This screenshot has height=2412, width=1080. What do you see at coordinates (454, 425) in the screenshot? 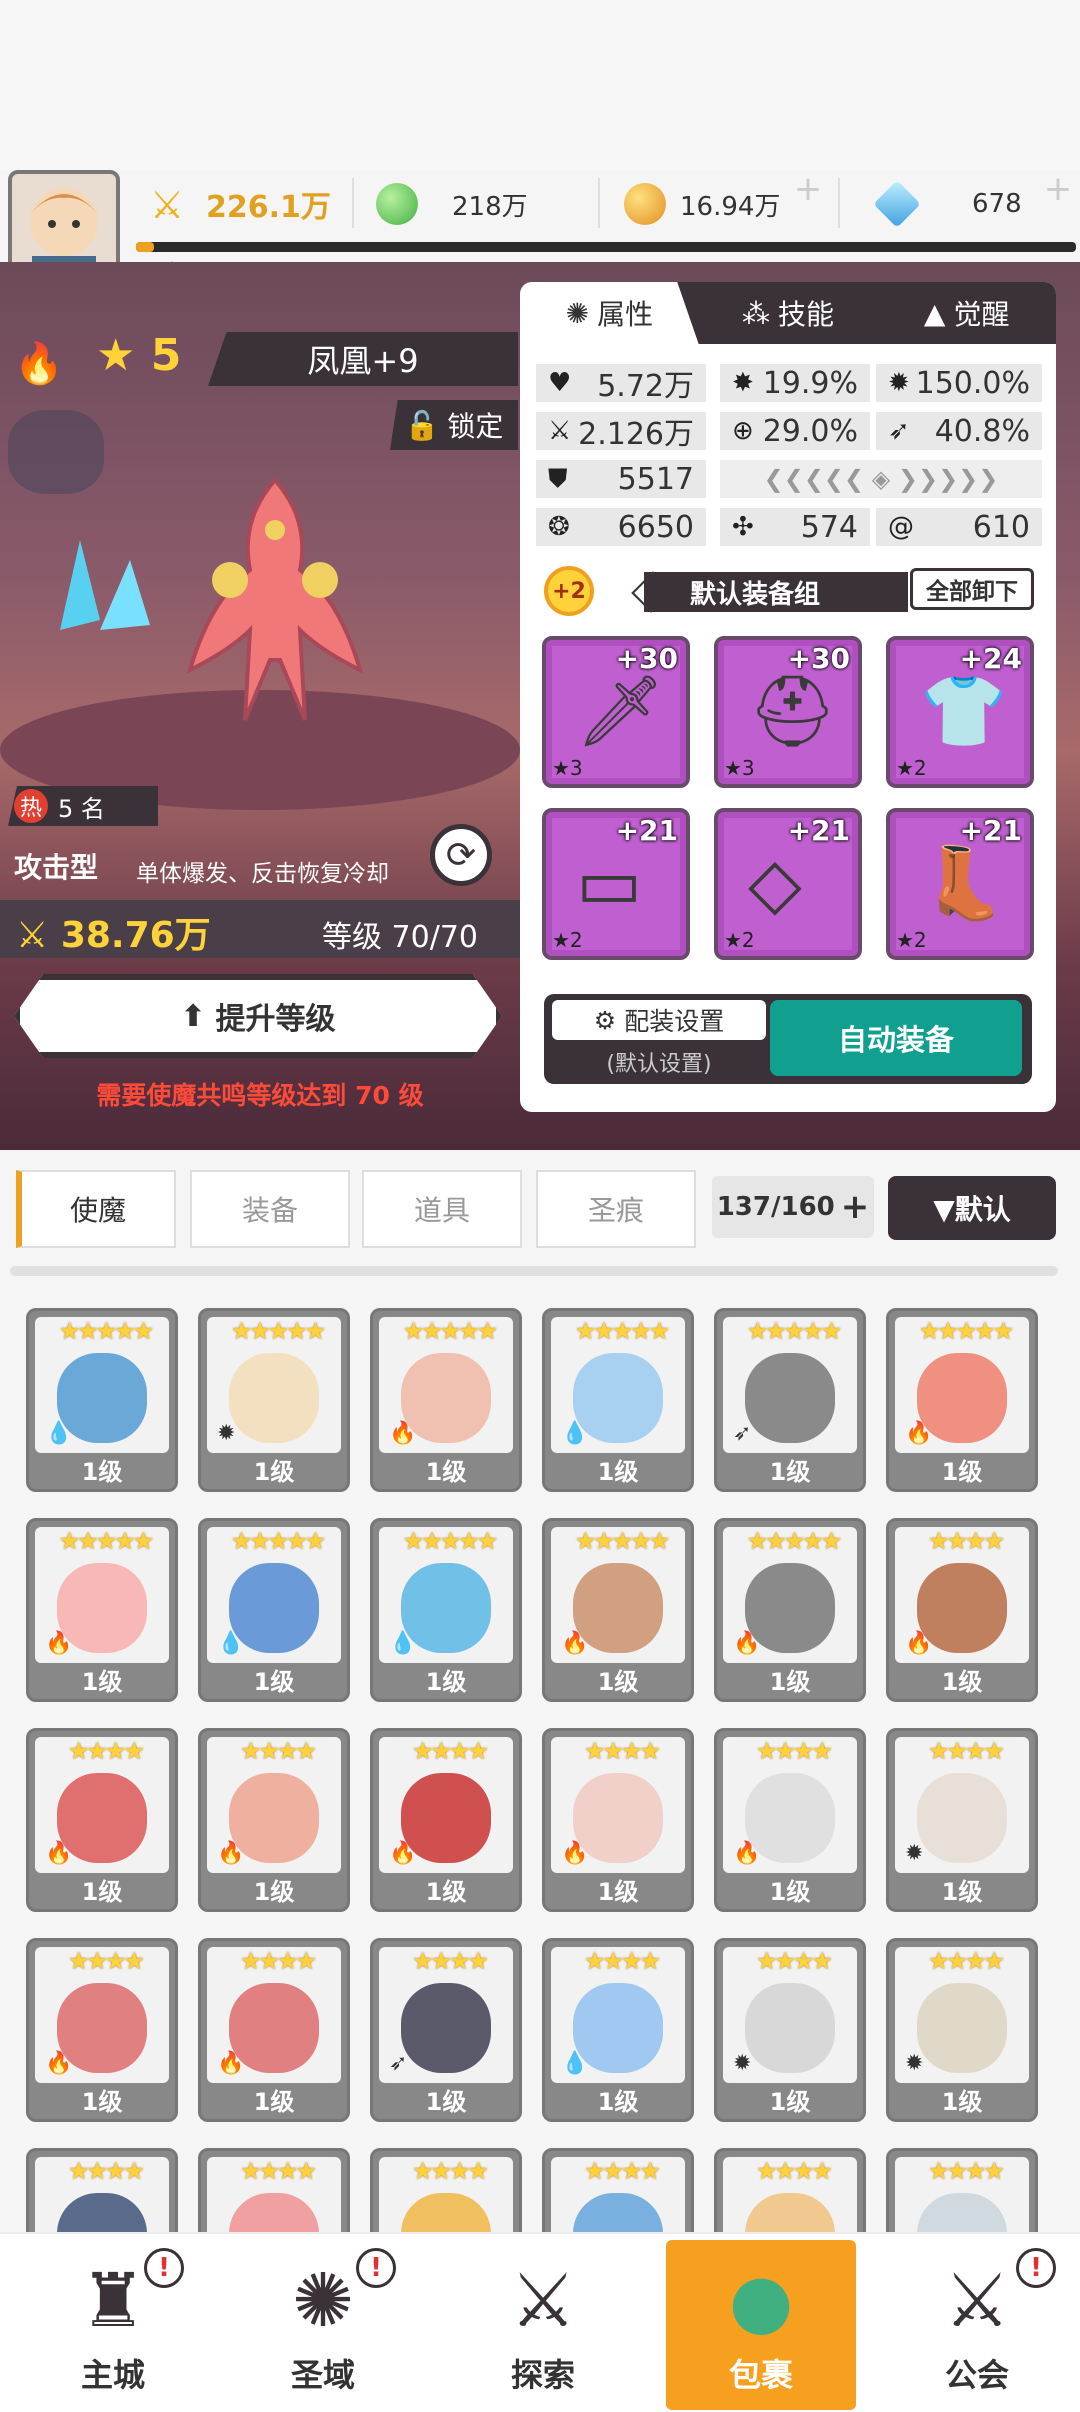
I see `lock-button: 🔓 锁定` at bounding box center [454, 425].